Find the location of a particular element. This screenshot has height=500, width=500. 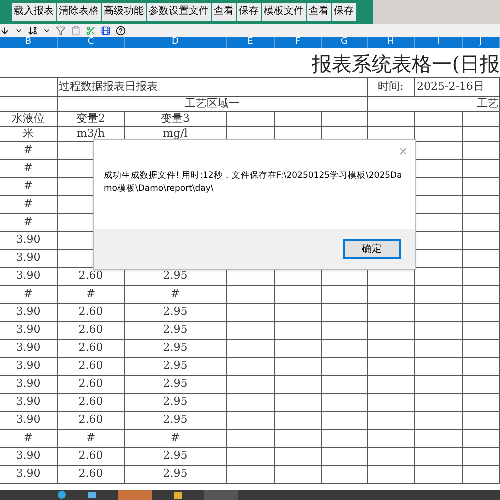

column-header: I is located at coordinates (439, 42).